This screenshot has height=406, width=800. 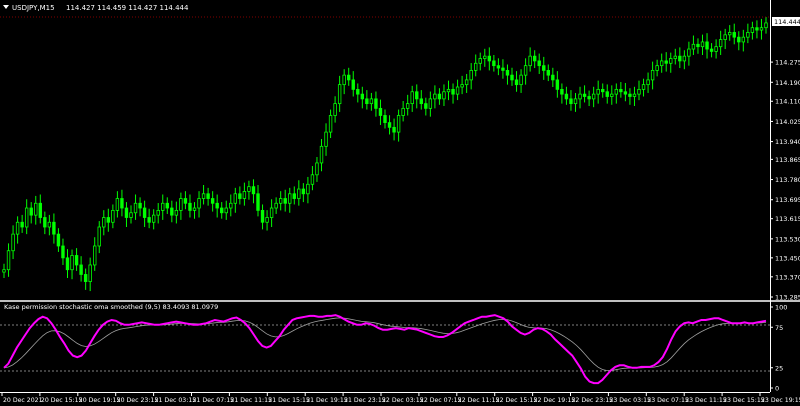 I want to click on time-tick-label: 22 Dec 03:15, so click(x=403, y=400).